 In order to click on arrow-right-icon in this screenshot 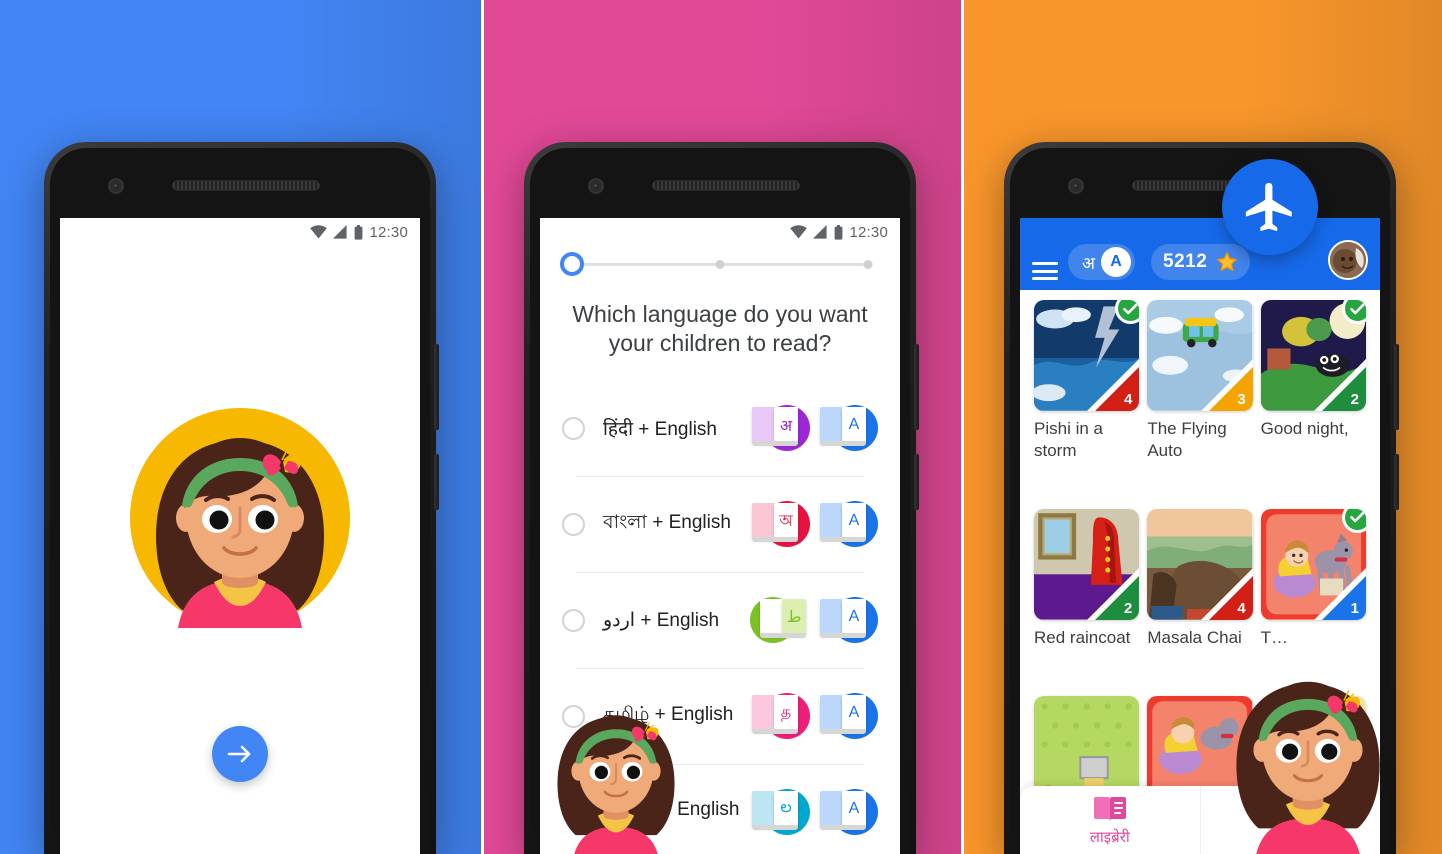, I will do `click(239, 754)`.